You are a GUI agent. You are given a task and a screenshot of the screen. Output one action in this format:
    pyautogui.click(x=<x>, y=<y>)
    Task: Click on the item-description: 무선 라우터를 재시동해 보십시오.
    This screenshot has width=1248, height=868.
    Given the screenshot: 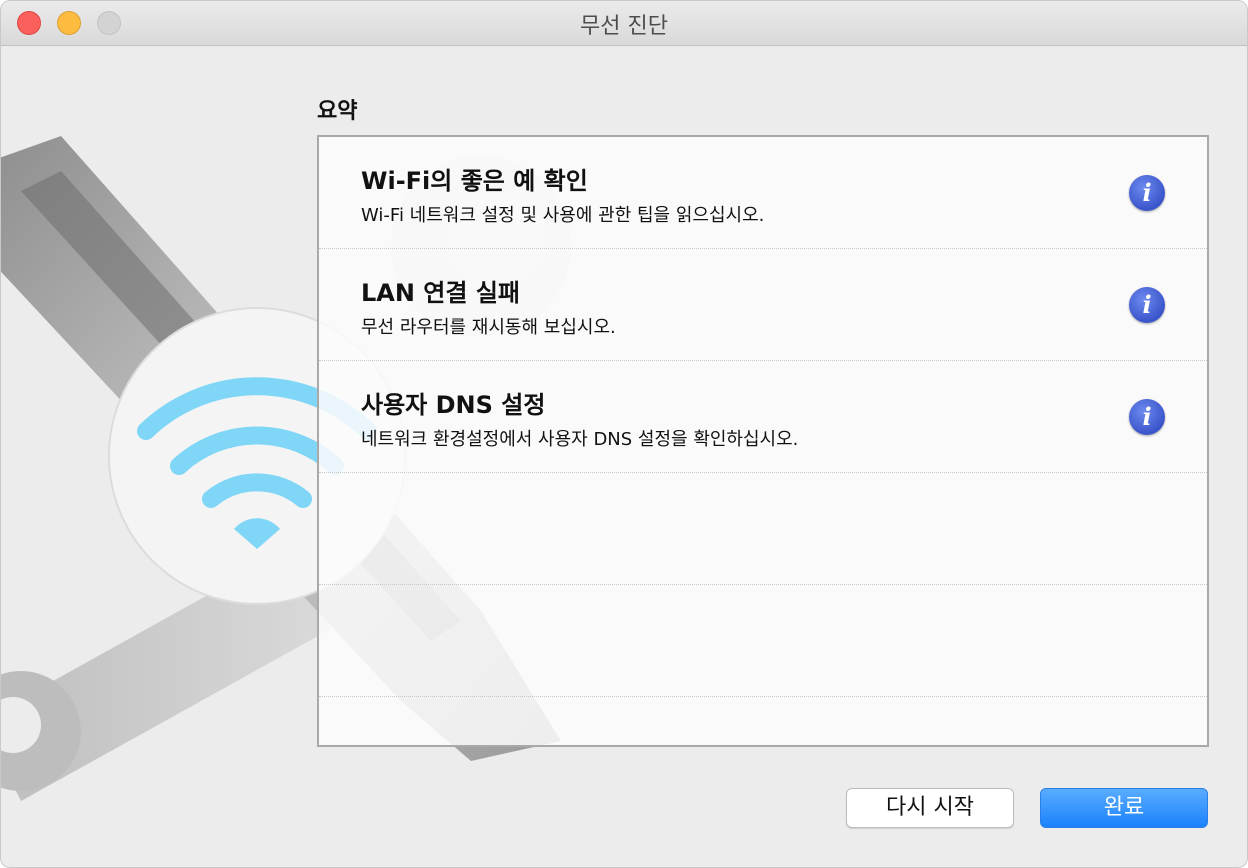 What is the action you would take?
    pyautogui.click(x=488, y=327)
    